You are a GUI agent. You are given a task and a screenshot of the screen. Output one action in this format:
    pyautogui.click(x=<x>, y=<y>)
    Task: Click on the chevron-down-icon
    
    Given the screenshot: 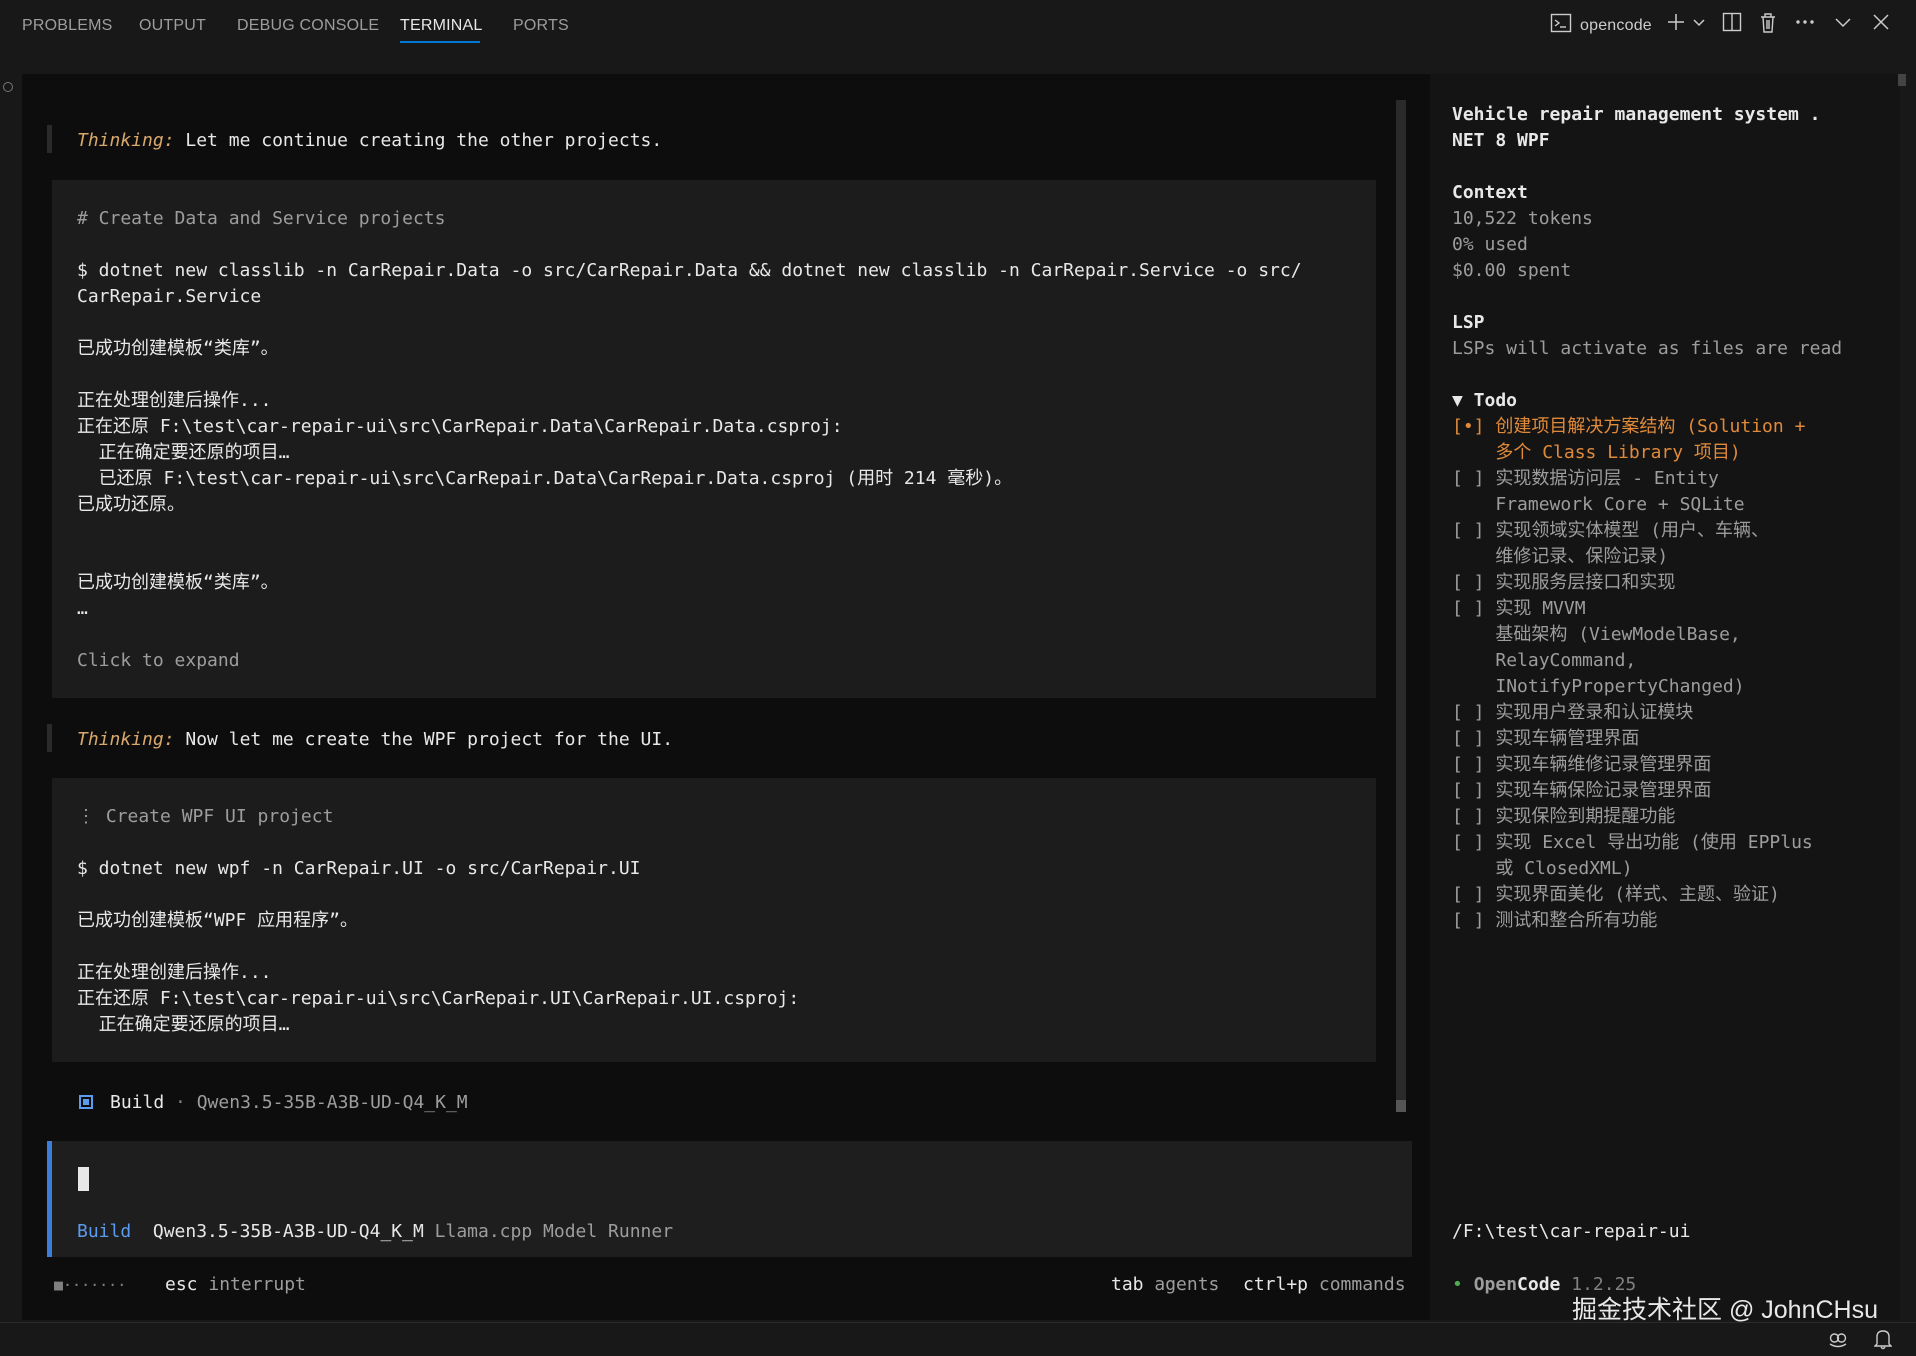 What is the action you would take?
    pyautogui.click(x=1699, y=25)
    